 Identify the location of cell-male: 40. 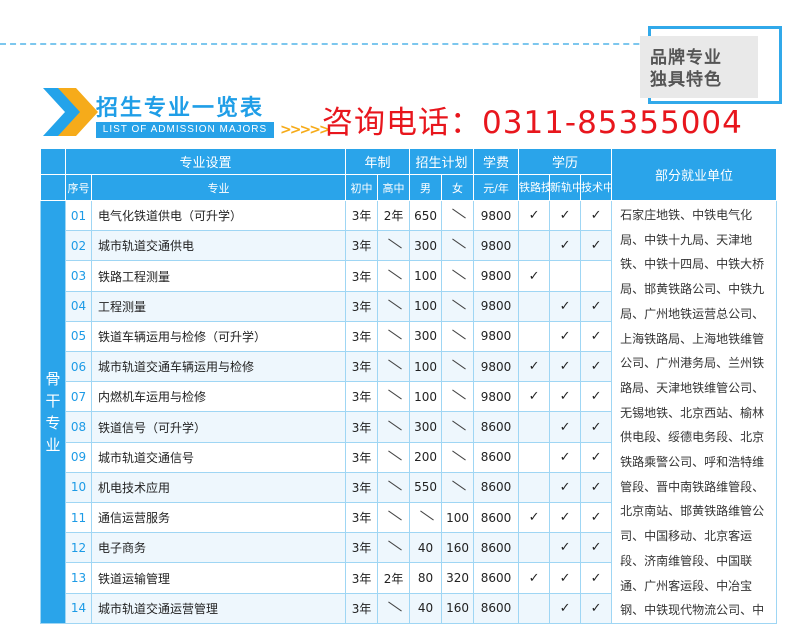
(426, 548).